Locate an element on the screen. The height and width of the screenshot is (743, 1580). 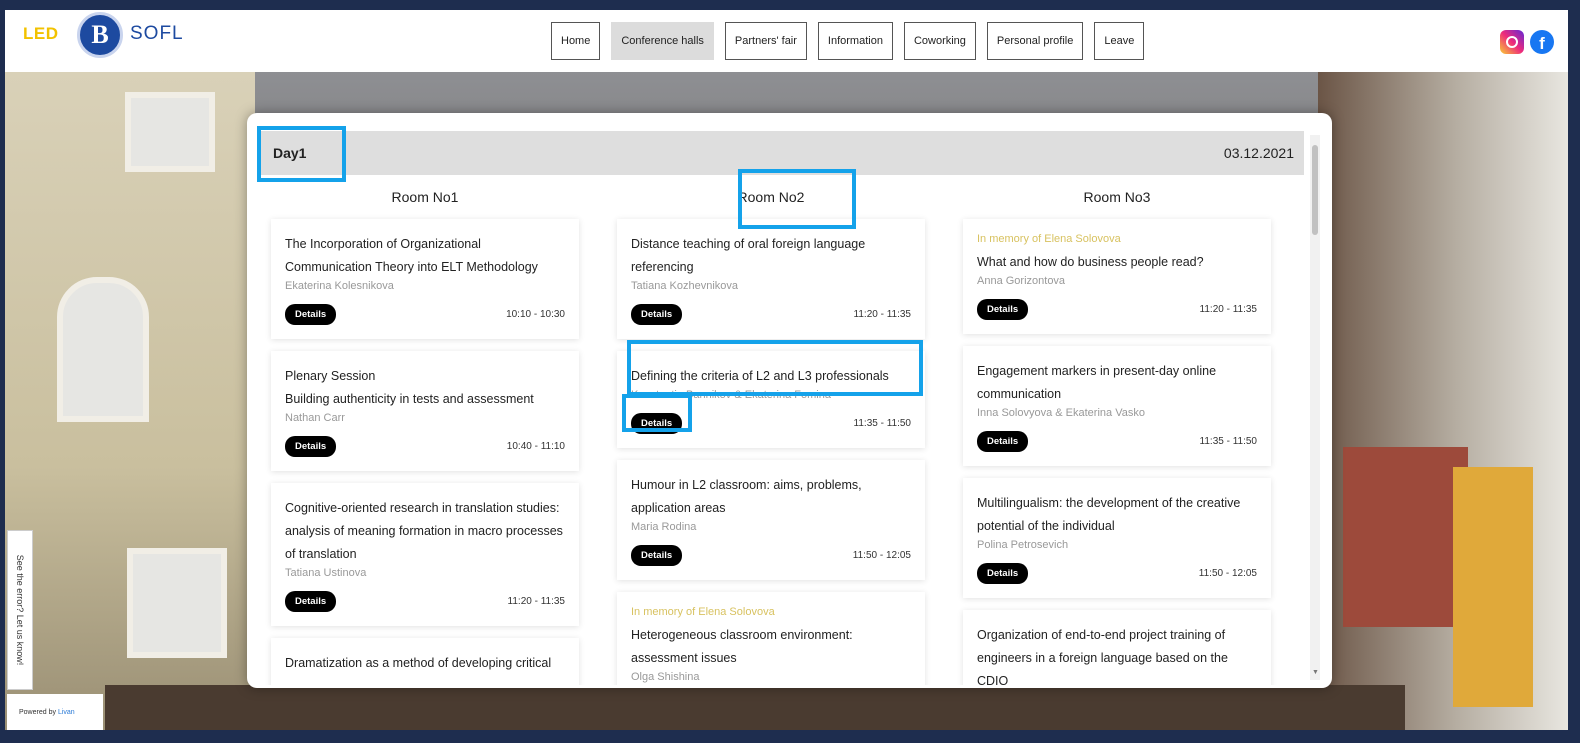
day-header: Day1 03.12.2021 is located at coordinates (781, 153).